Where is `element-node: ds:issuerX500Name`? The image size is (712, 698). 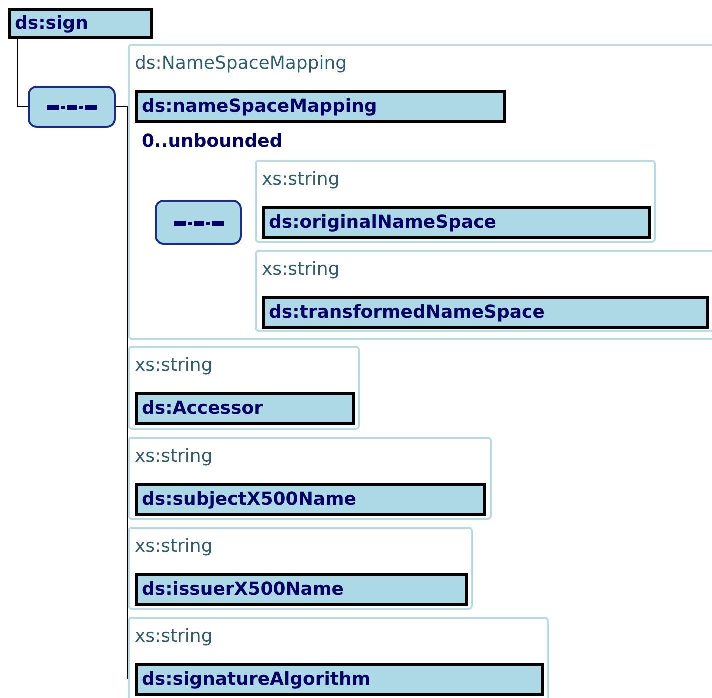
element-node: ds:issuerX500Name is located at coordinates (301, 589).